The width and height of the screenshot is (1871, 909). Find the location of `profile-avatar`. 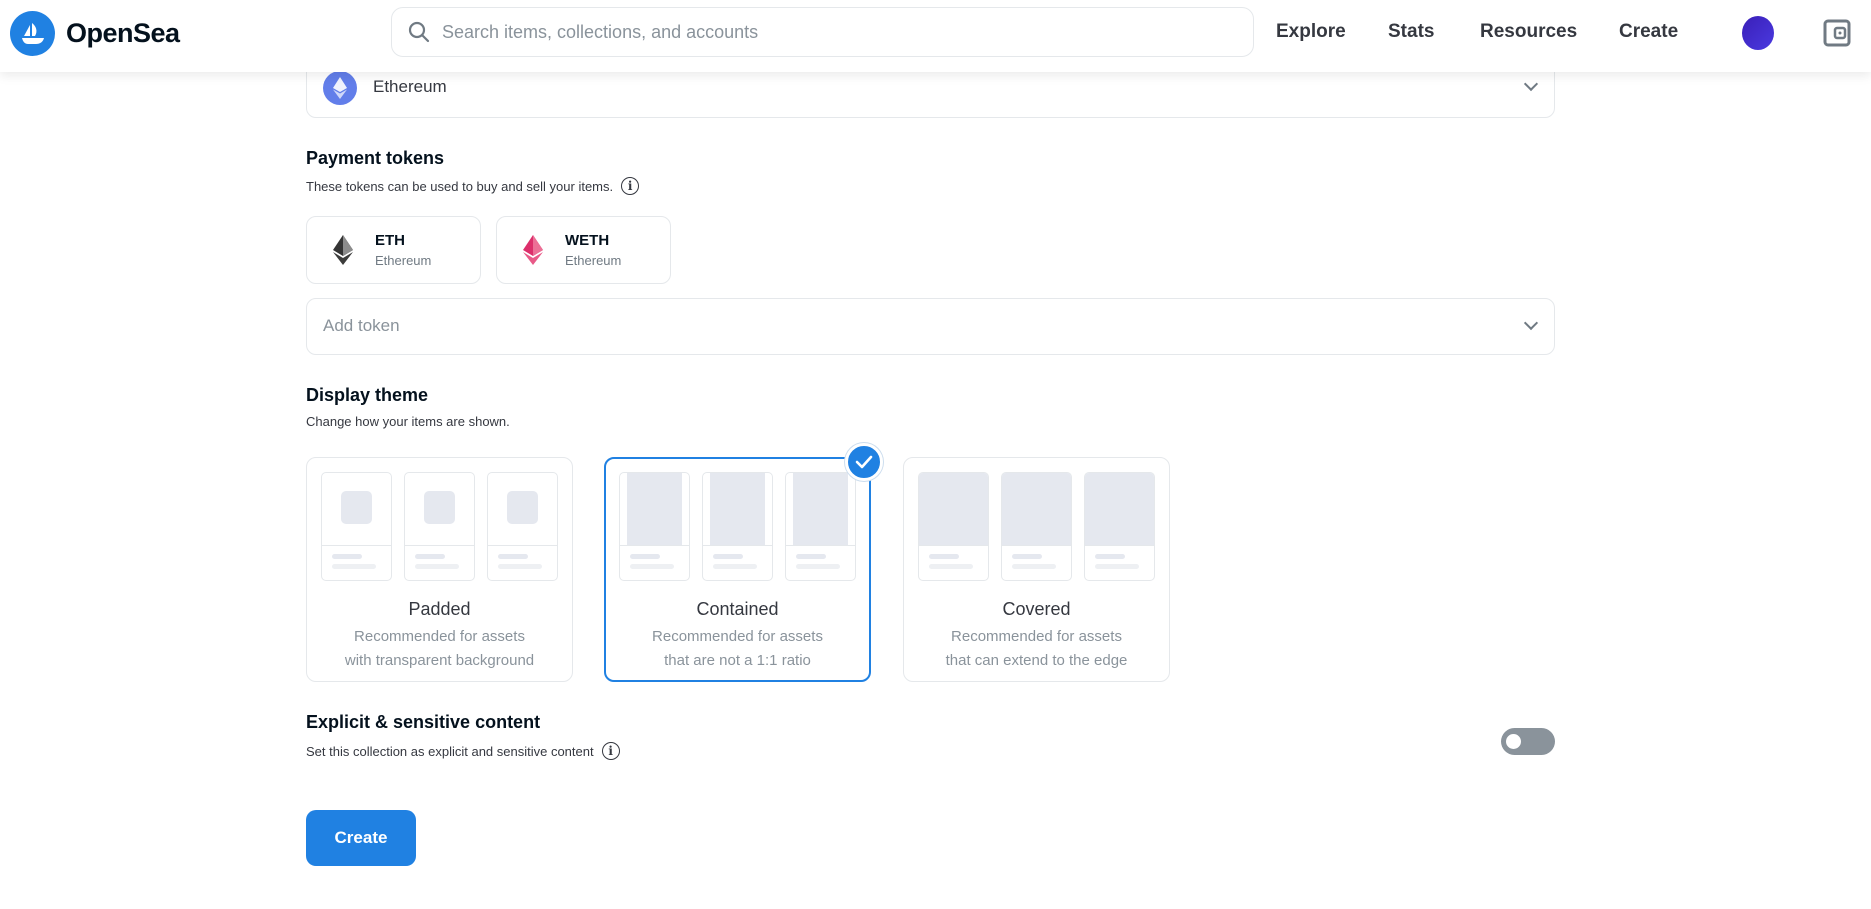

profile-avatar is located at coordinates (1758, 33).